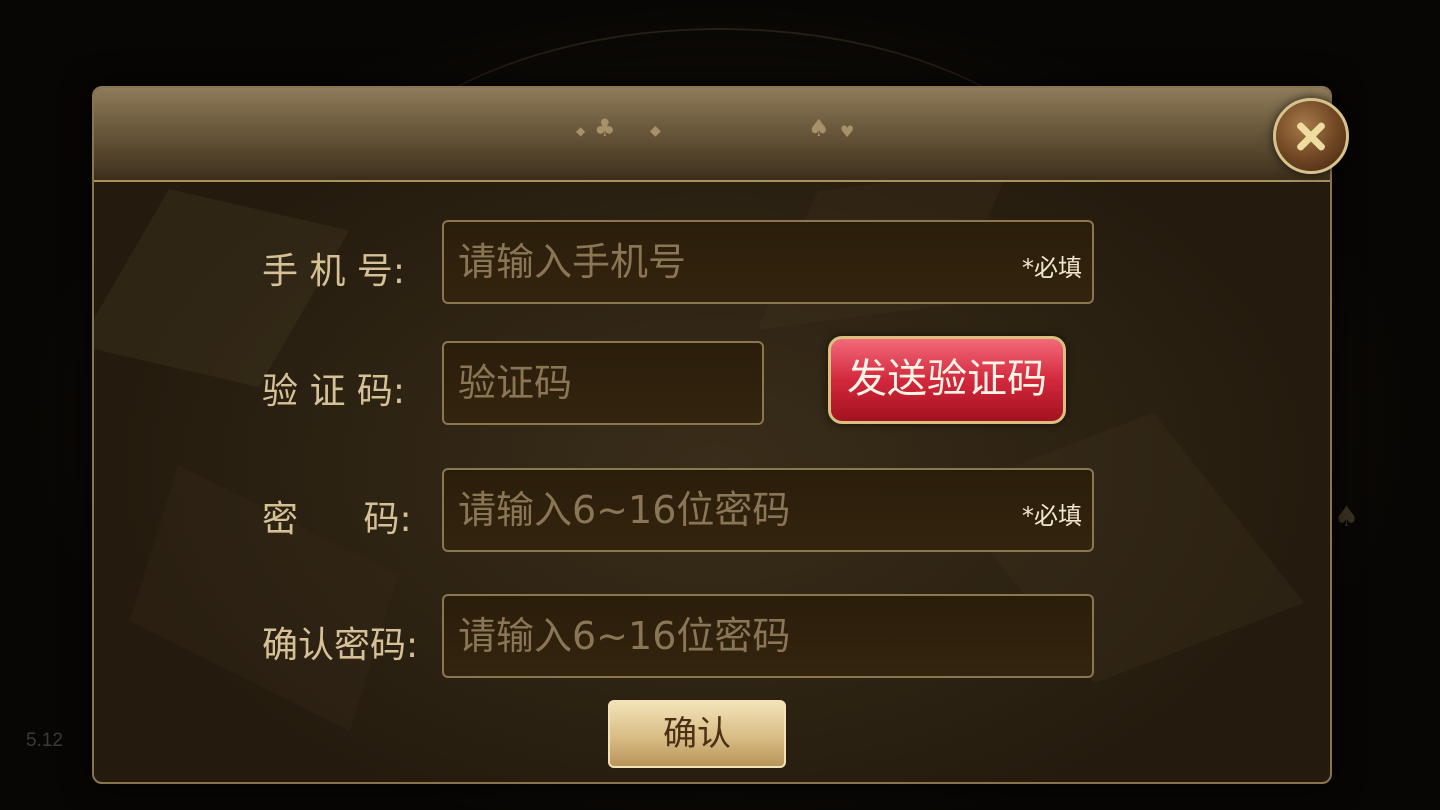  What do you see at coordinates (697, 734) in the screenshot?
I see `confirm-button: 确认` at bounding box center [697, 734].